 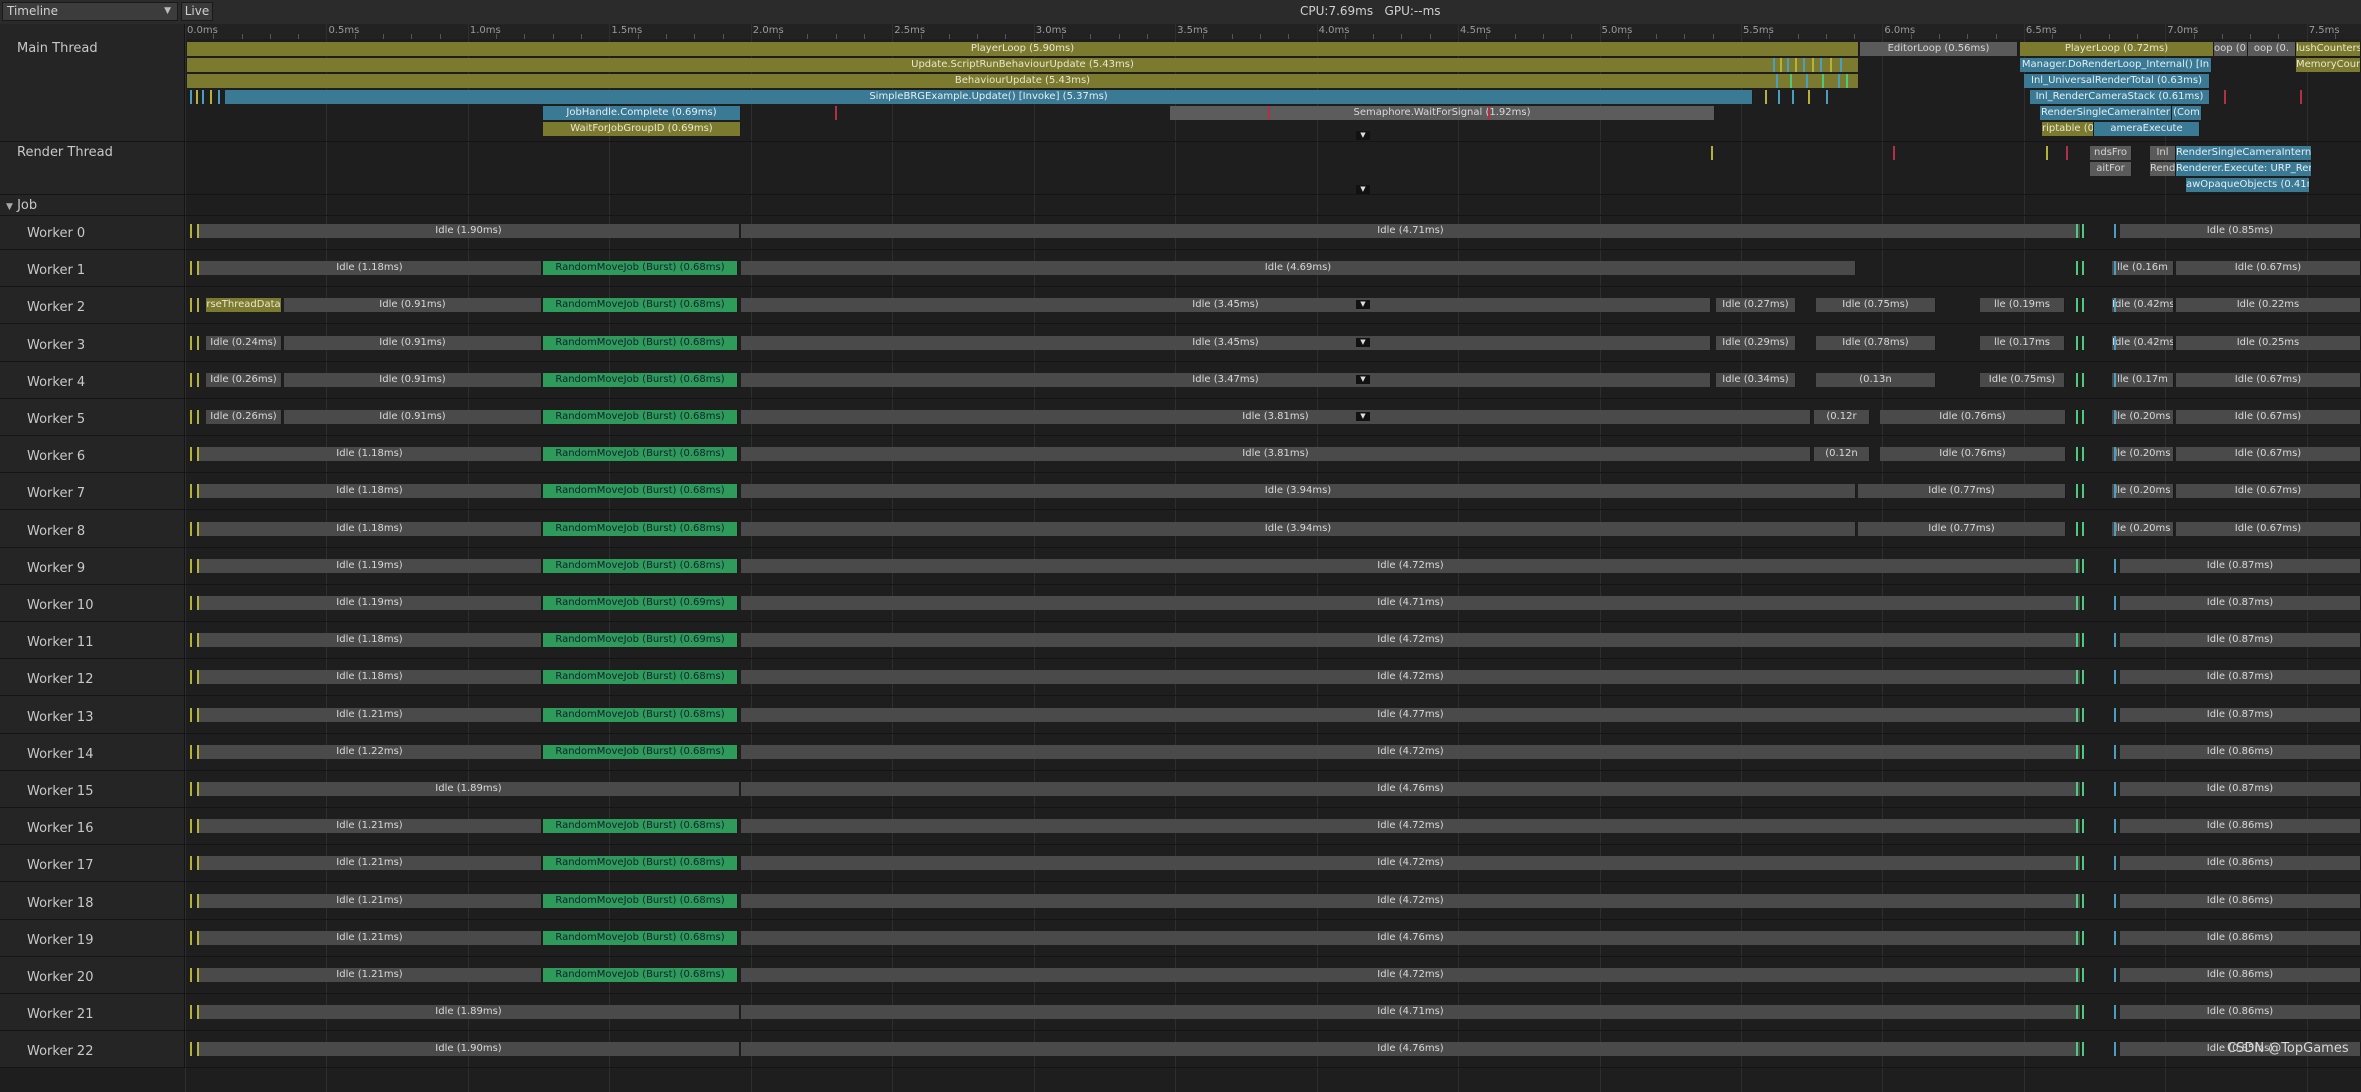 What do you see at coordinates (2268, 343) in the screenshot?
I see `idle-marker: Idle (0.25ms` at bounding box center [2268, 343].